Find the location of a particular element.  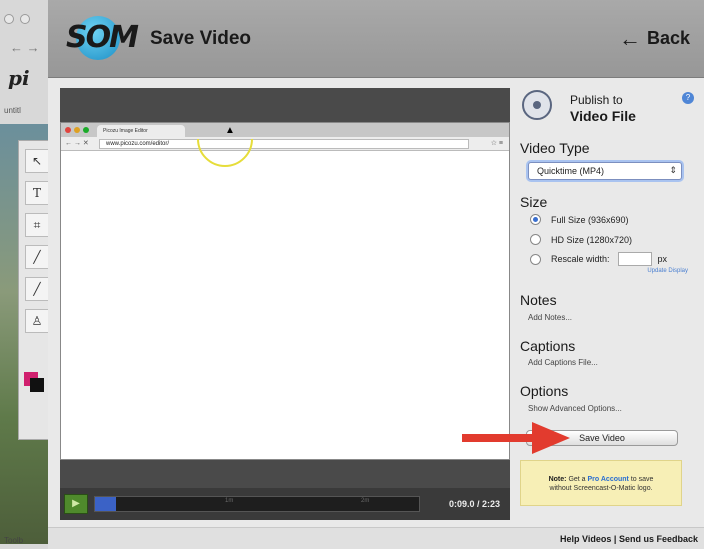

red-arrow-shape is located at coordinates (516, 438).